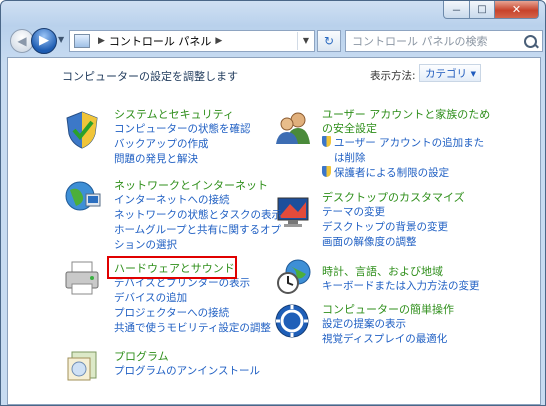  Describe the element at coordinates (450, 73) in the screenshot. I see `view-by-dropdown: カテゴリ` at that location.